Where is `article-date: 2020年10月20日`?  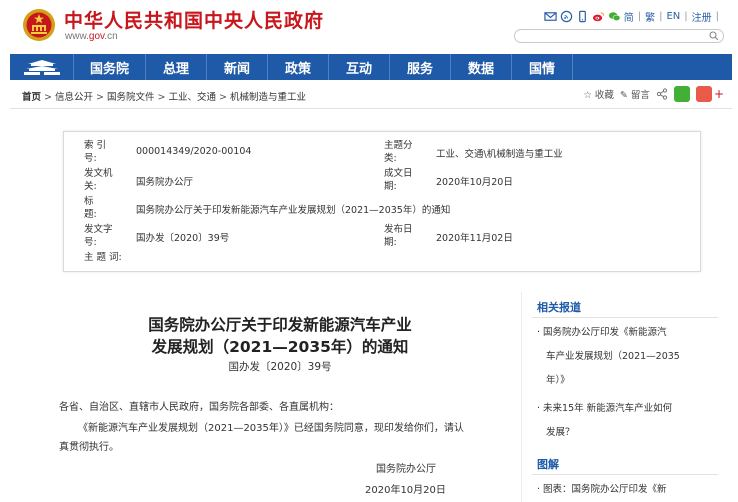
article-date: 2020年10月20日 is located at coordinates (405, 490).